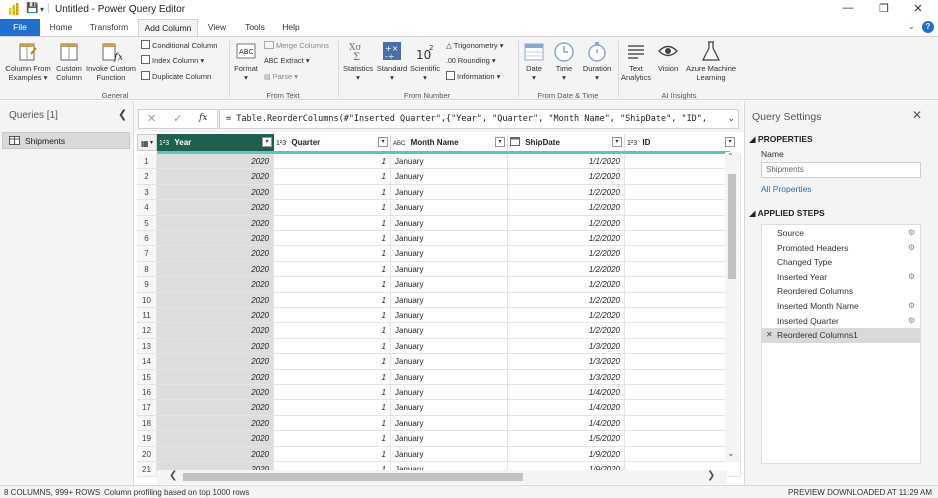 This screenshot has width=938, height=498. I want to click on applied-step: Promoted Headers ⚙, so click(841, 248).